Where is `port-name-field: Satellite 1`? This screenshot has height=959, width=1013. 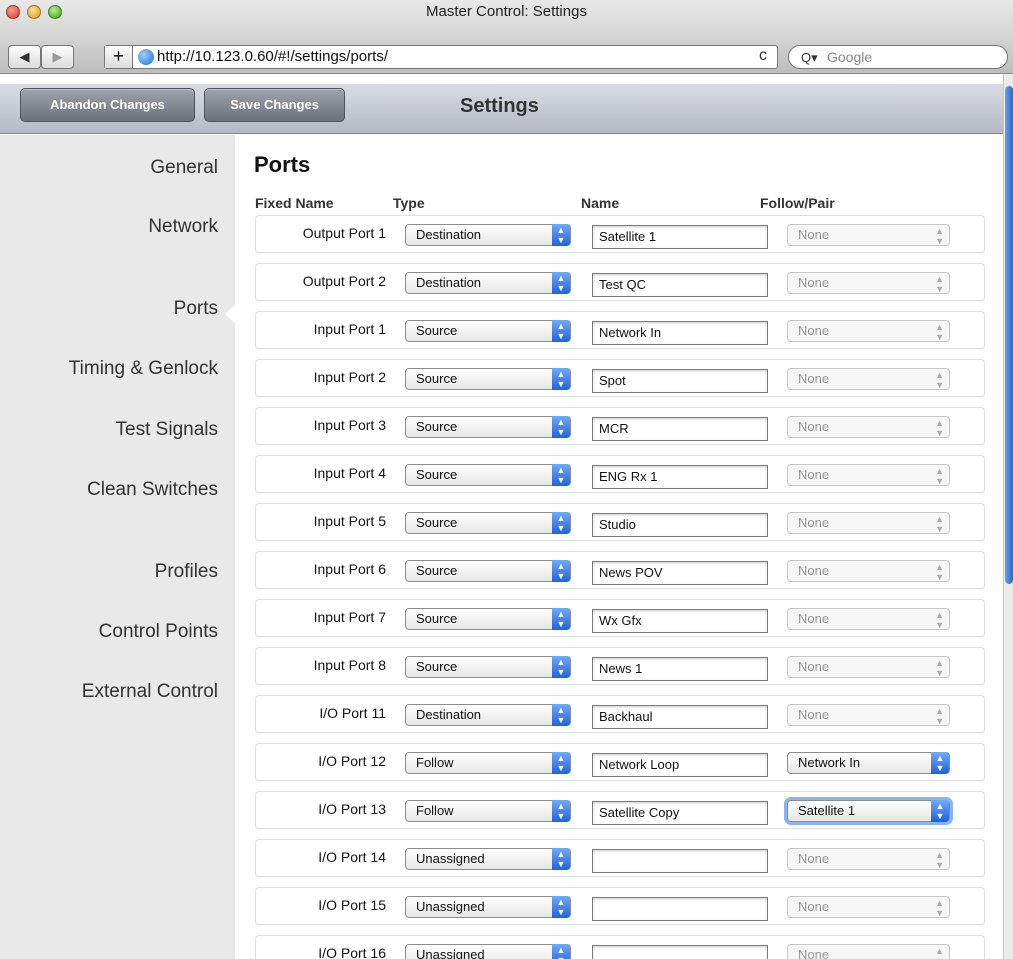 port-name-field: Satellite 1 is located at coordinates (680, 237).